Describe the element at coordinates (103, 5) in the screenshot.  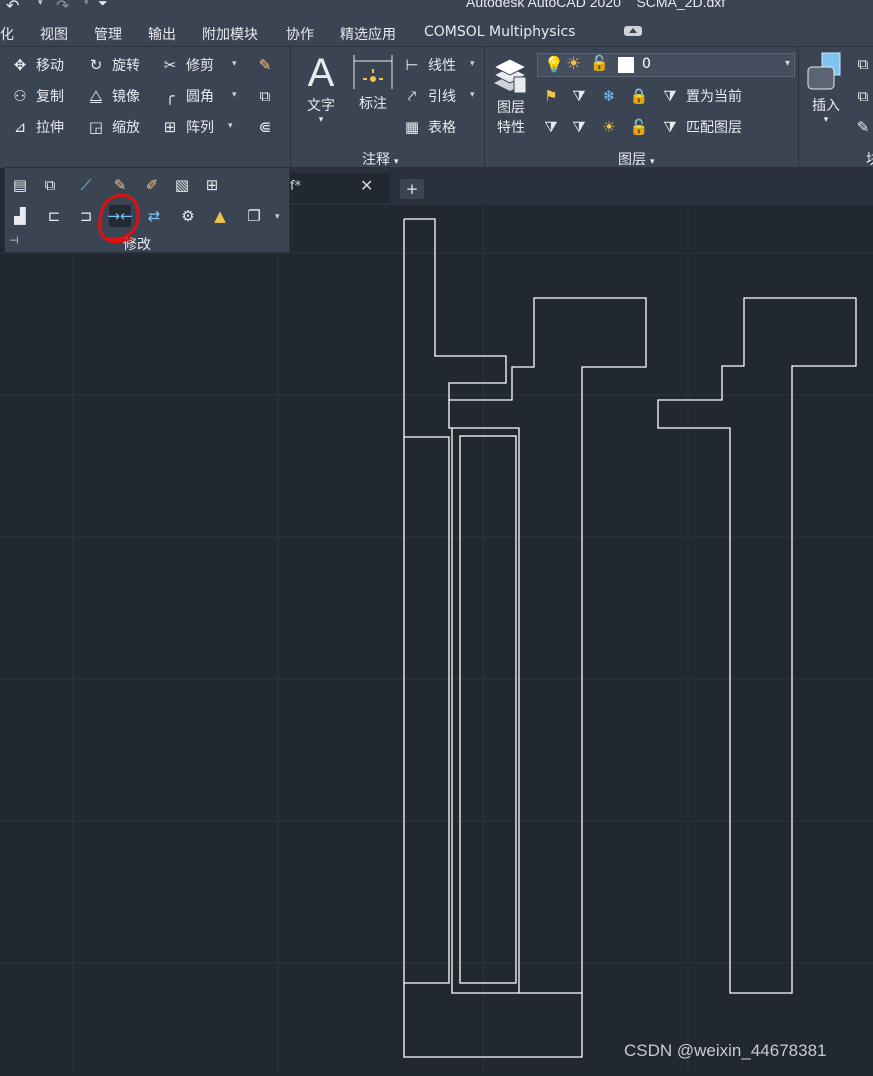
I see `quick-access-customize-icon: ⏷` at that location.